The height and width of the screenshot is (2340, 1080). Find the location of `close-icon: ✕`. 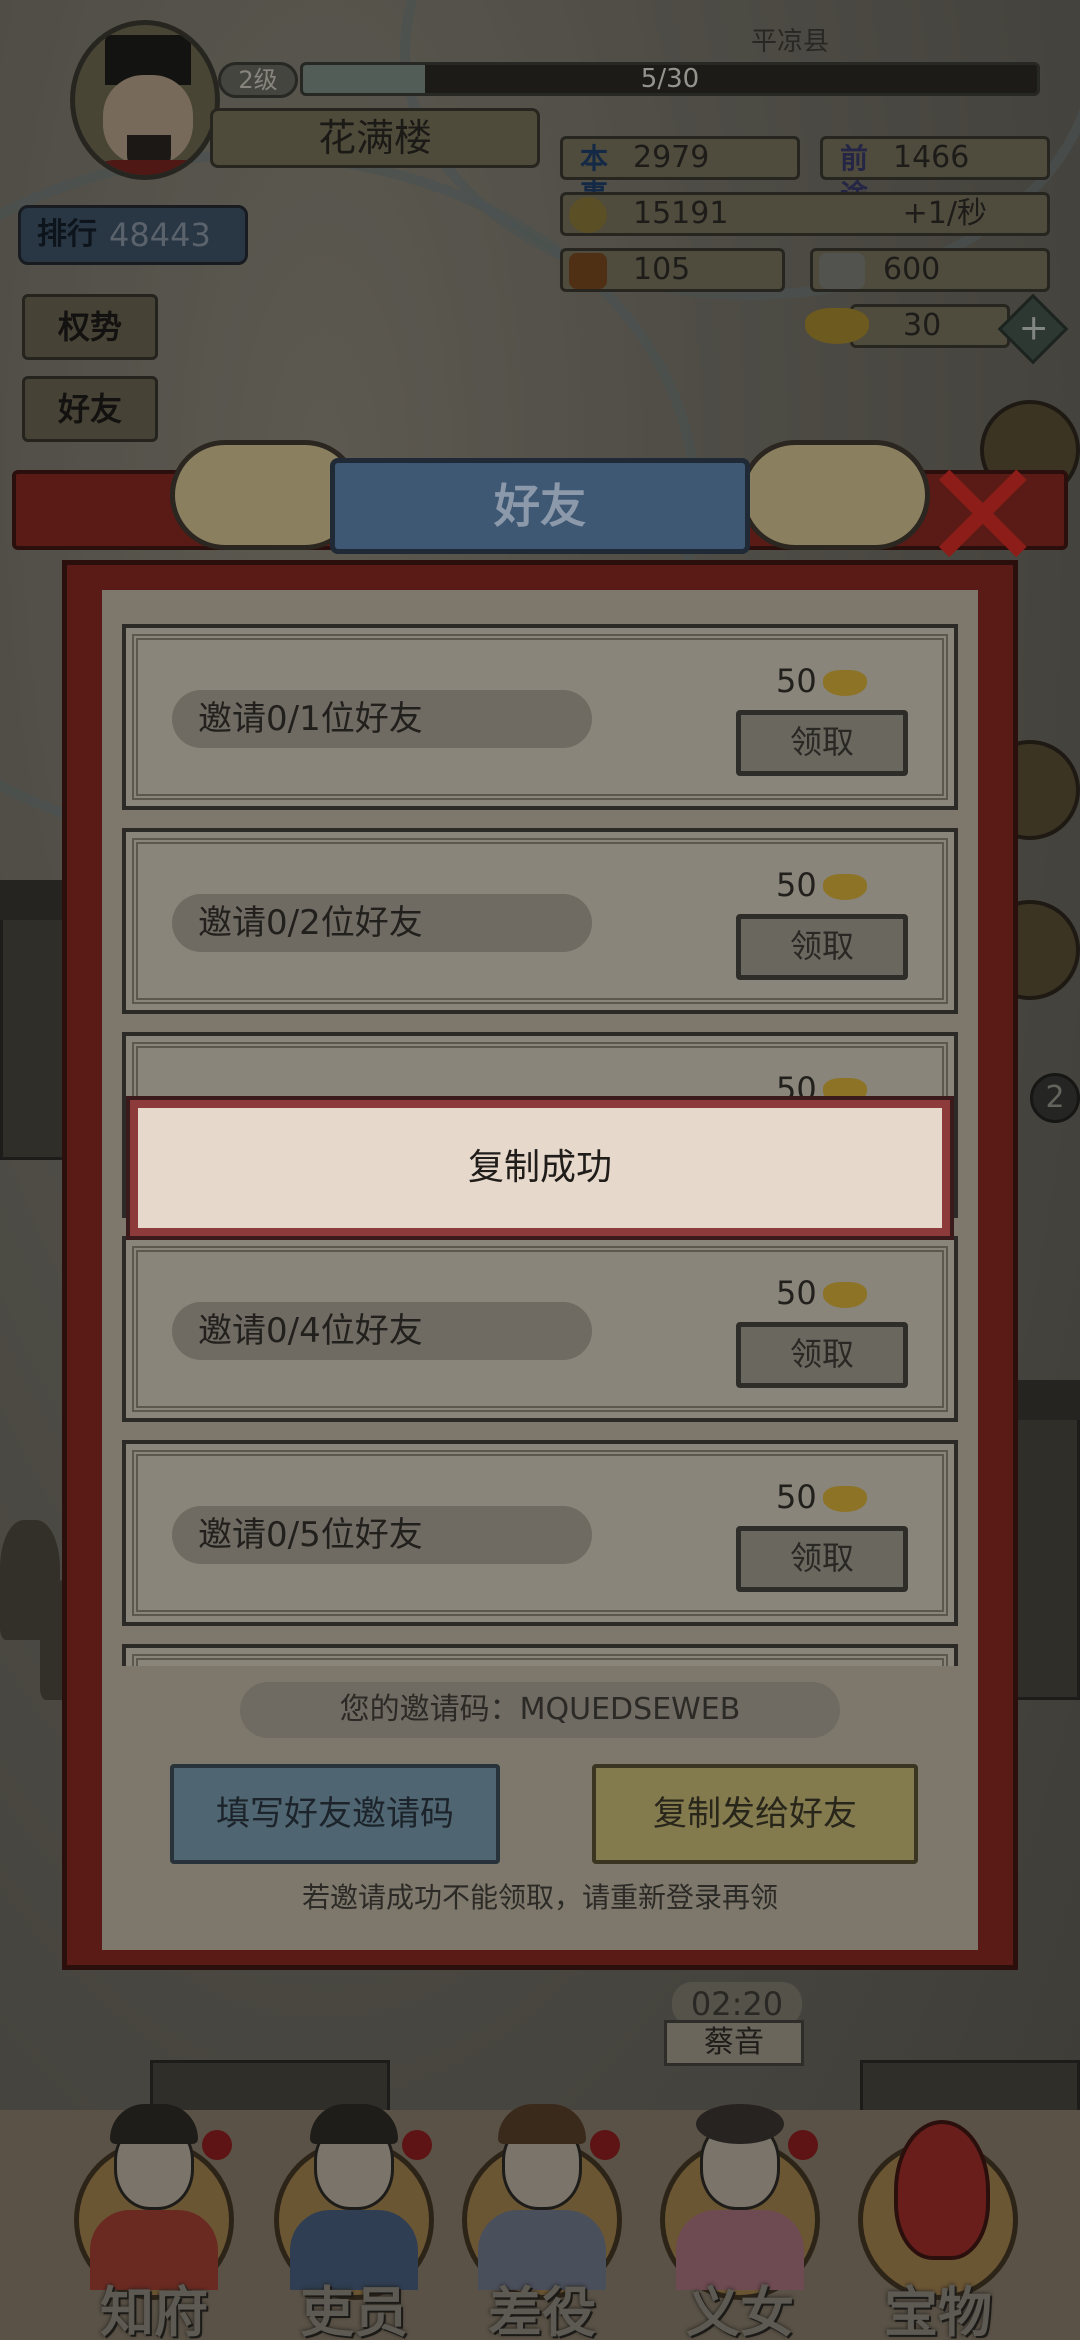

close-icon: ✕ is located at coordinates (983, 517).